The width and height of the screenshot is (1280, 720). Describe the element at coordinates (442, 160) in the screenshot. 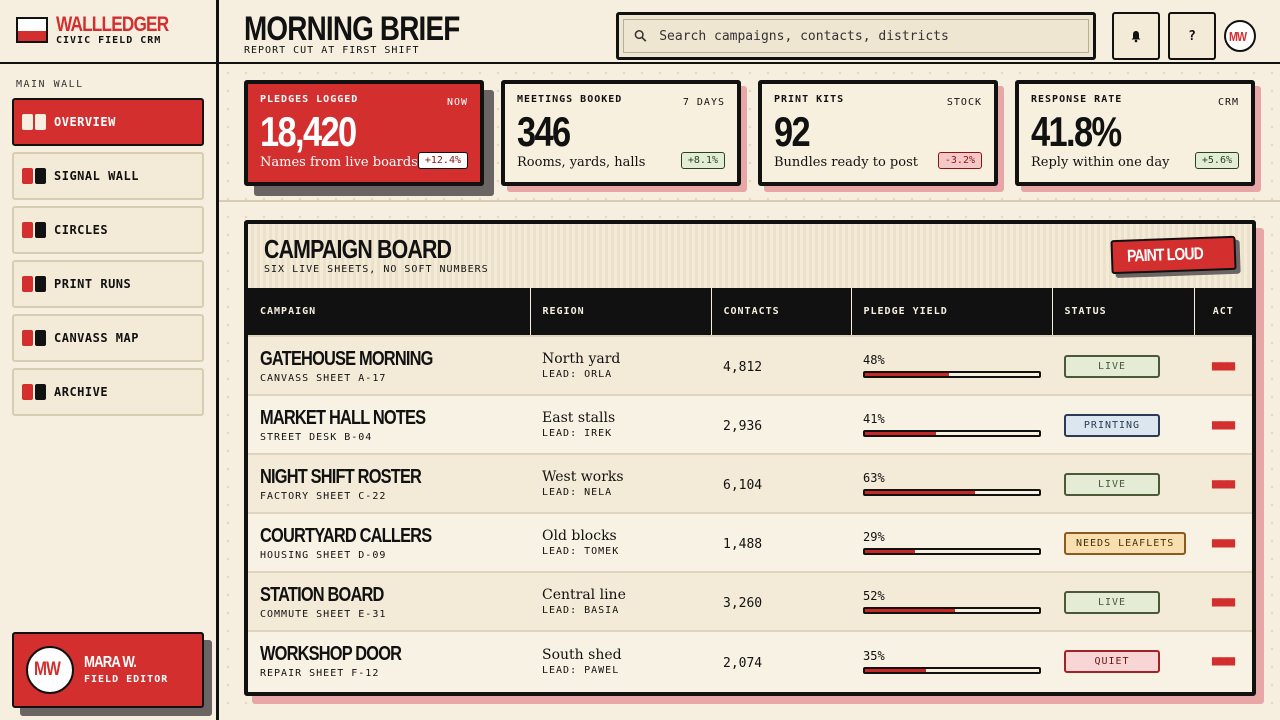

I see `stat-delta-badge: +12.4%` at that location.